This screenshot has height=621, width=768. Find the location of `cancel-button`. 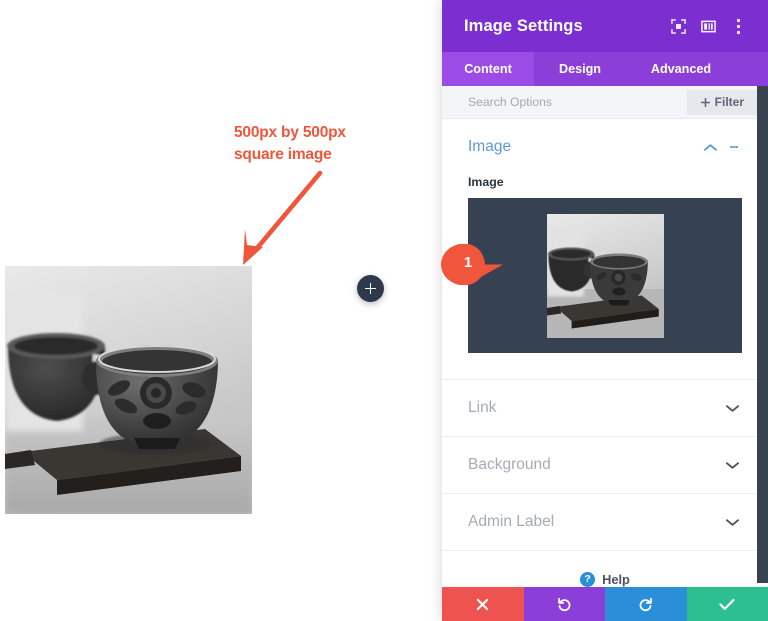

cancel-button is located at coordinates (483, 604).